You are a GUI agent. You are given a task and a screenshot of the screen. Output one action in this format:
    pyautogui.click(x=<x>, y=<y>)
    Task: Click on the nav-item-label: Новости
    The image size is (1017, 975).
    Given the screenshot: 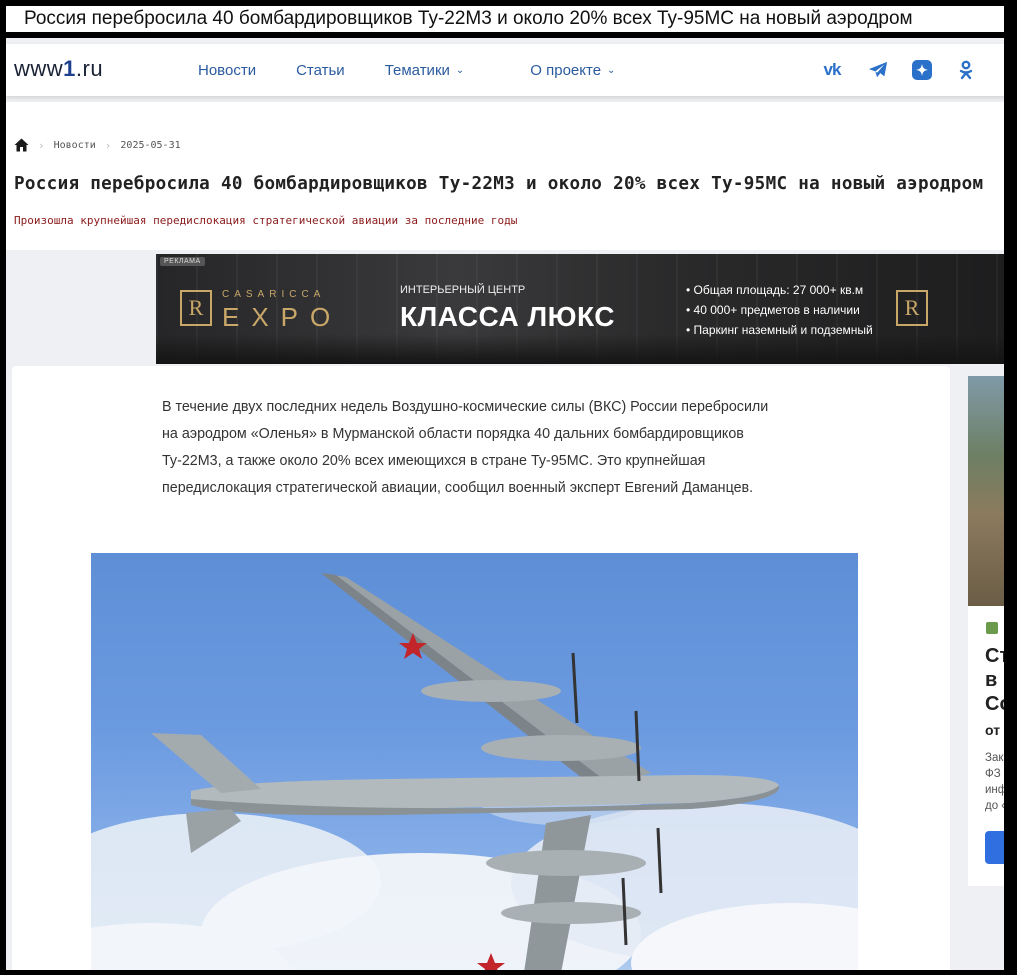 What is the action you would take?
    pyautogui.click(x=227, y=70)
    